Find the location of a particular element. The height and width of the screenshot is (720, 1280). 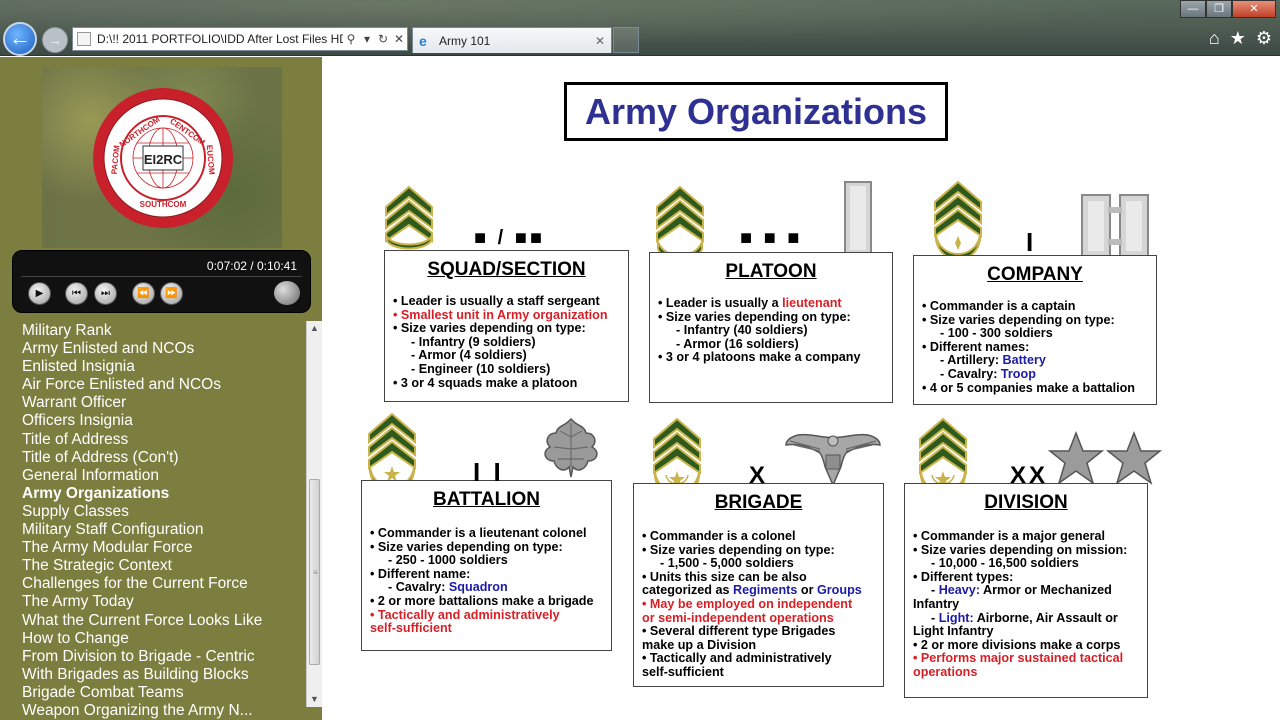

fast-forward-button: ⏩ is located at coordinates (171, 293).